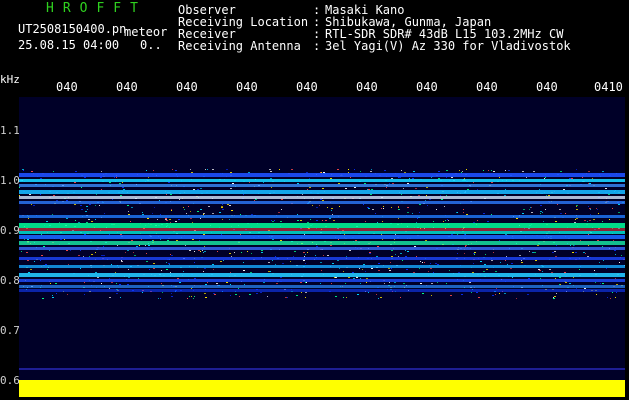 Image resolution: width=629 pixels, height=400 pixels. What do you see at coordinates (10, 79) in the screenshot?
I see `y-unit-label: kHz` at bounding box center [10, 79].